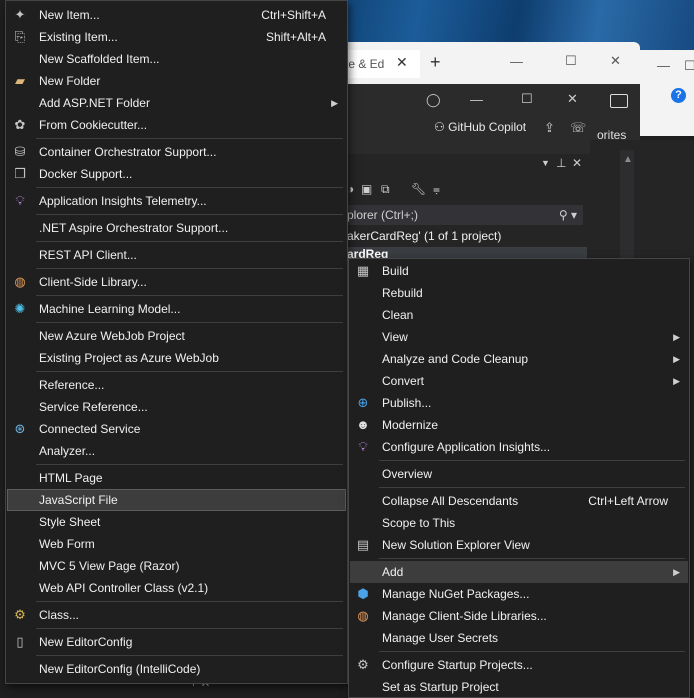 This screenshot has width=694, height=698. What do you see at coordinates (615, 61) in the screenshot?
I see `close-window-icon: ✕` at bounding box center [615, 61].